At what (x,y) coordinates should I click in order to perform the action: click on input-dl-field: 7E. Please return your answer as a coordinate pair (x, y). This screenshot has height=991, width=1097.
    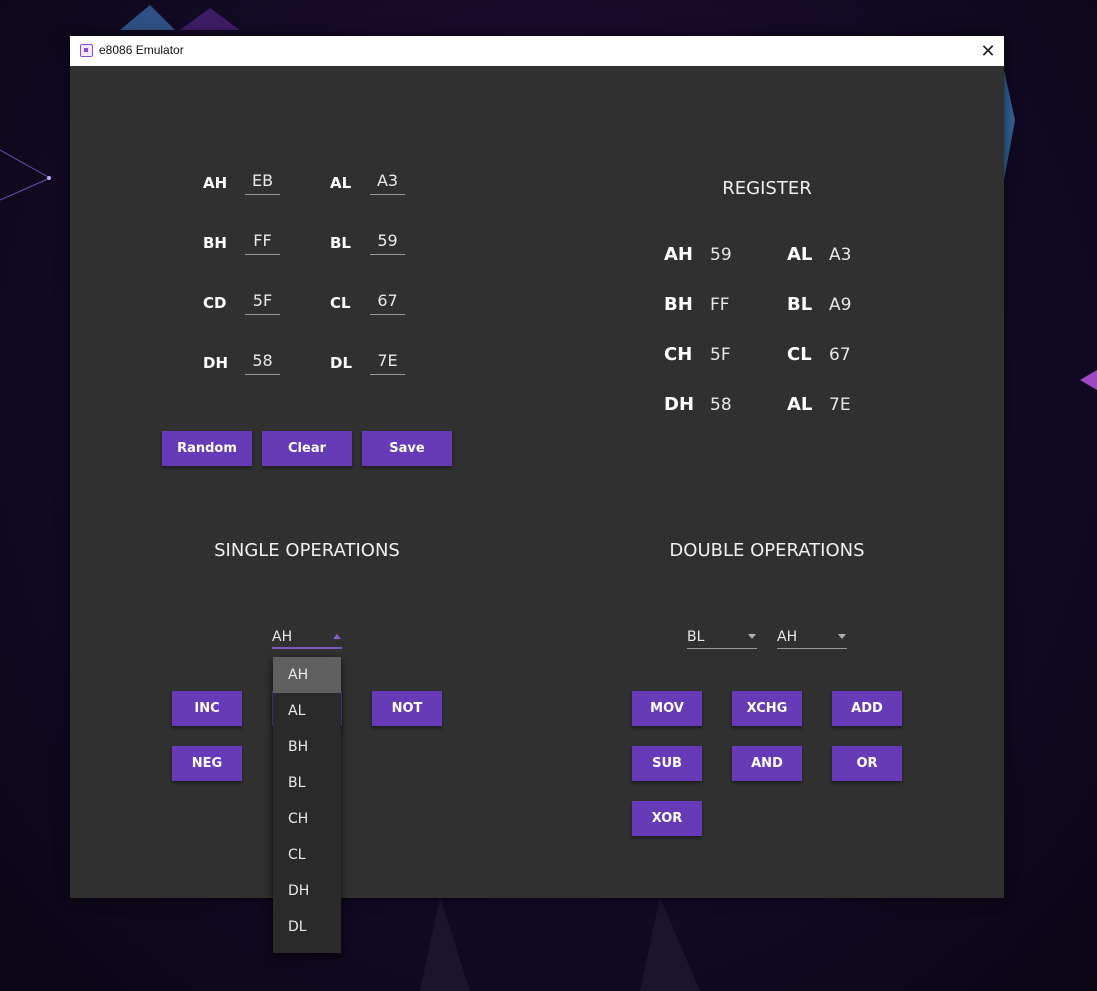
    Looking at the image, I should click on (387, 363).